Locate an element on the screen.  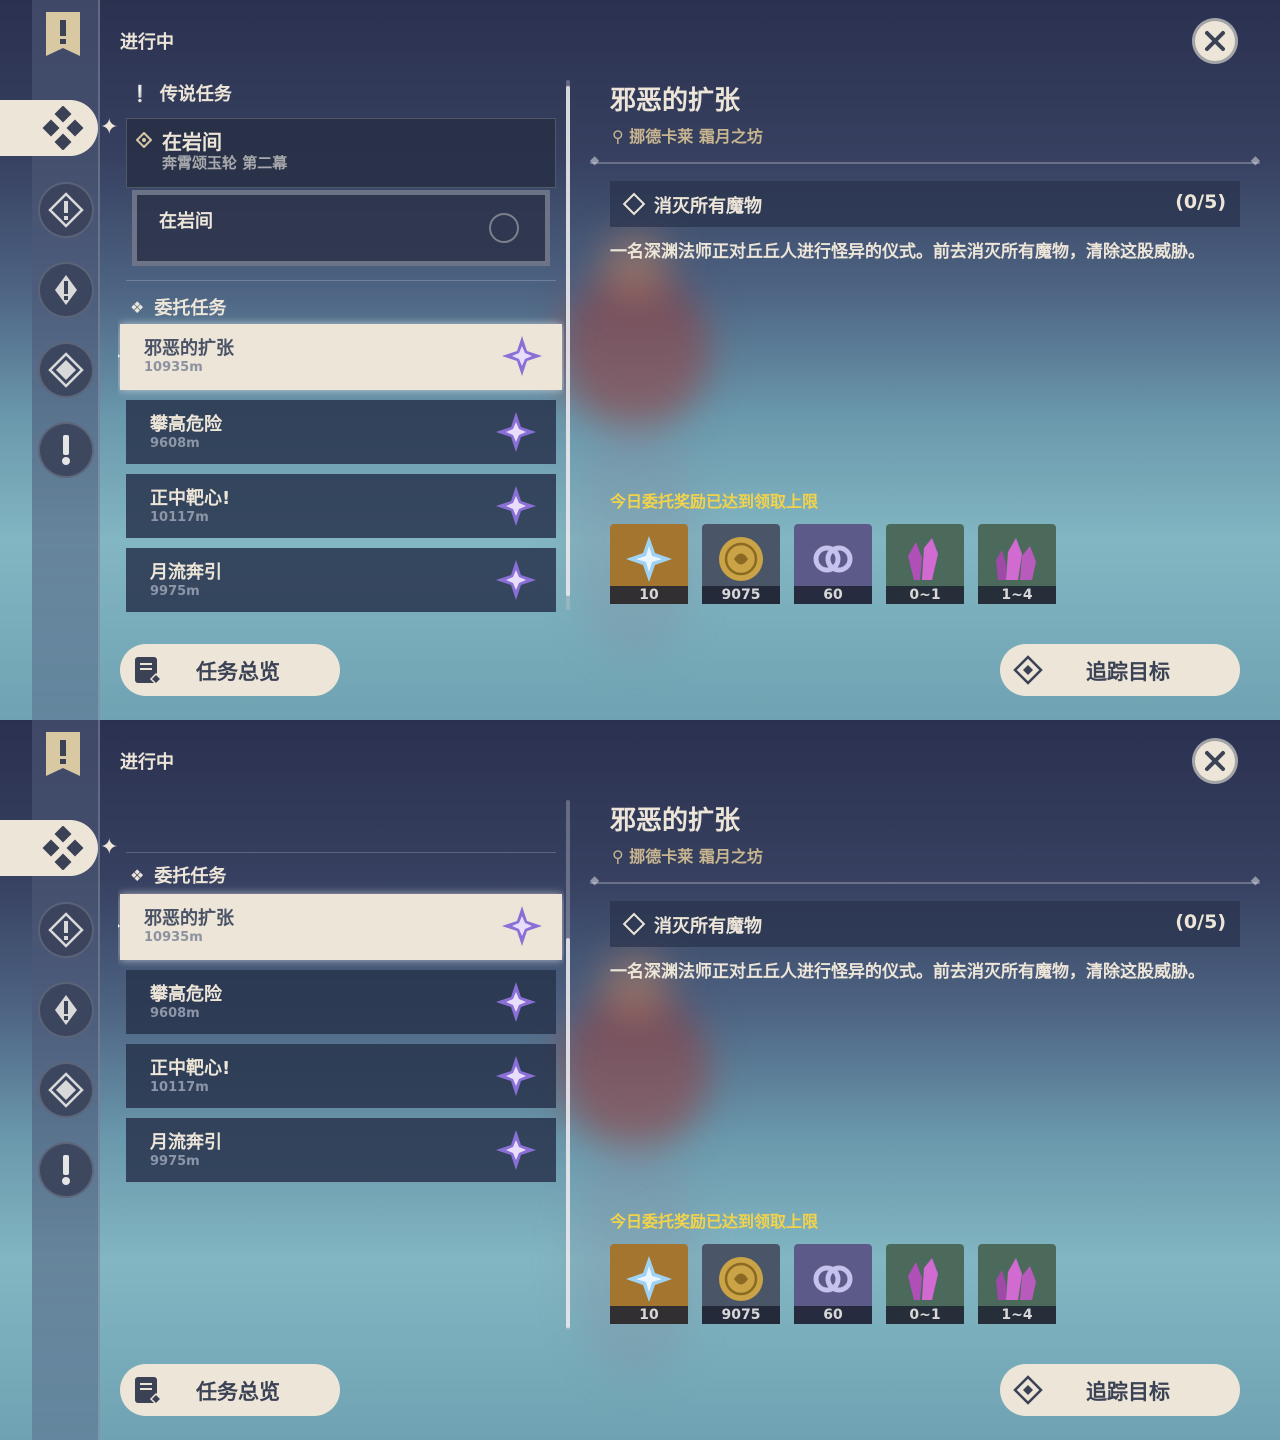
close-icon is located at coordinates (1215, 41).